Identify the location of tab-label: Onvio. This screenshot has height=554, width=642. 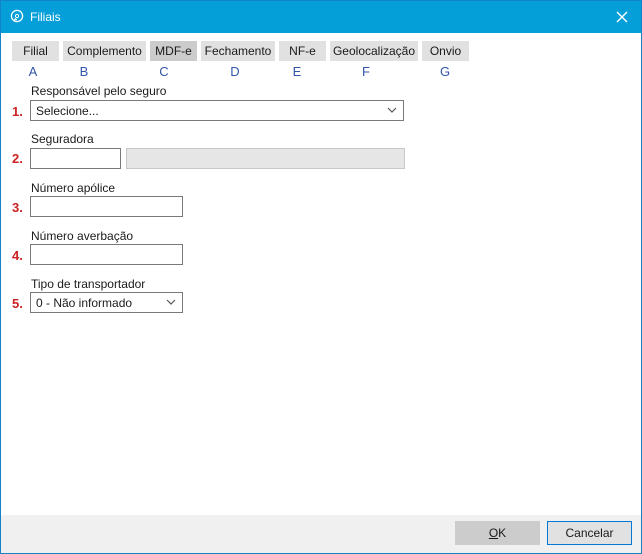
(445, 51).